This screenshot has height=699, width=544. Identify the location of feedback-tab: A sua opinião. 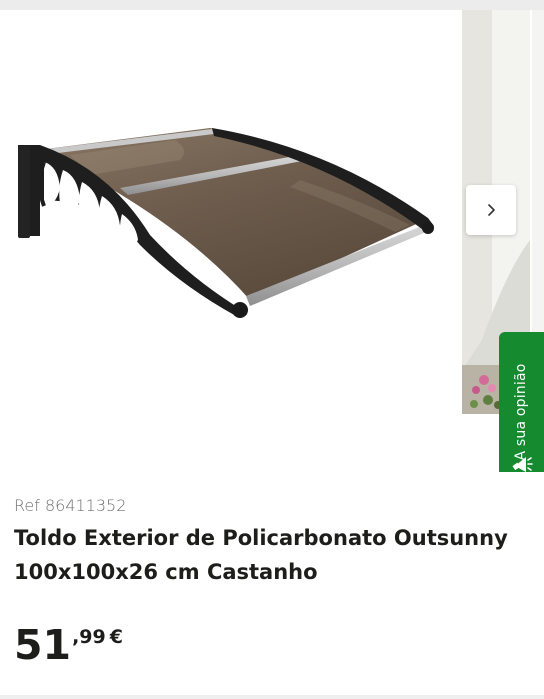
(521, 402).